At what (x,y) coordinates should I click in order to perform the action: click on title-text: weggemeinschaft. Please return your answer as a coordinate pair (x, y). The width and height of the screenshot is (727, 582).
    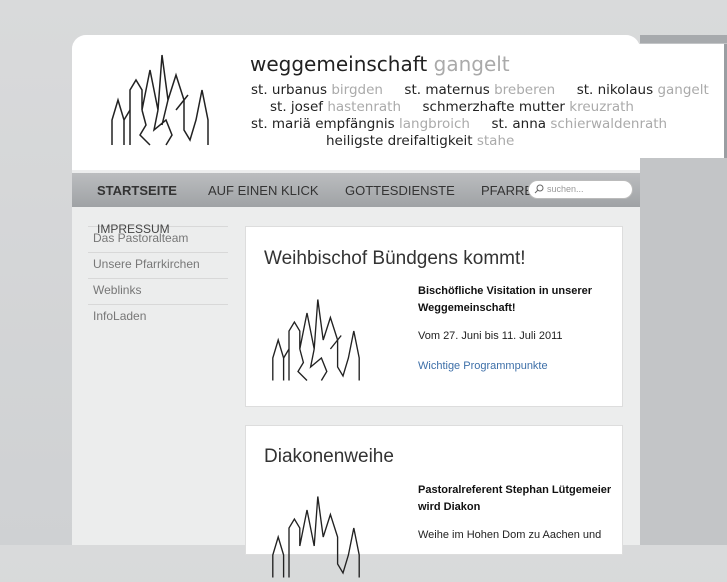
    Looking at the image, I should click on (339, 64).